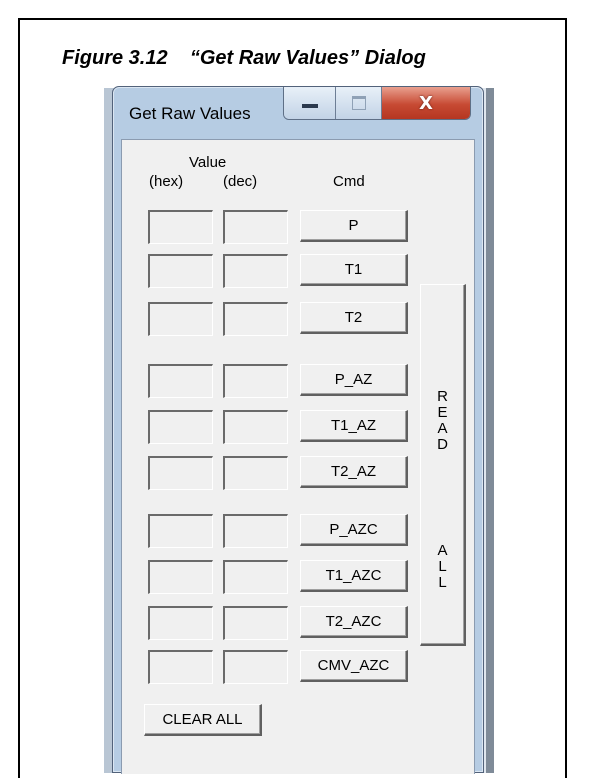 Image resolution: width=590 pixels, height=778 pixels. What do you see at coordinates (442, 566) in the screenshot?
I see `read-all-label-all: A L L` at bounding box center [442, 566].